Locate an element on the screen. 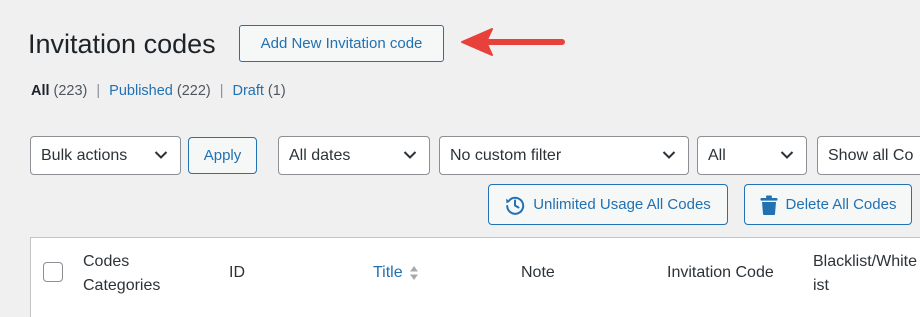 The width and height of the screenshot is (920, 317). all-select-value: All is located at coordinates (717, 155).